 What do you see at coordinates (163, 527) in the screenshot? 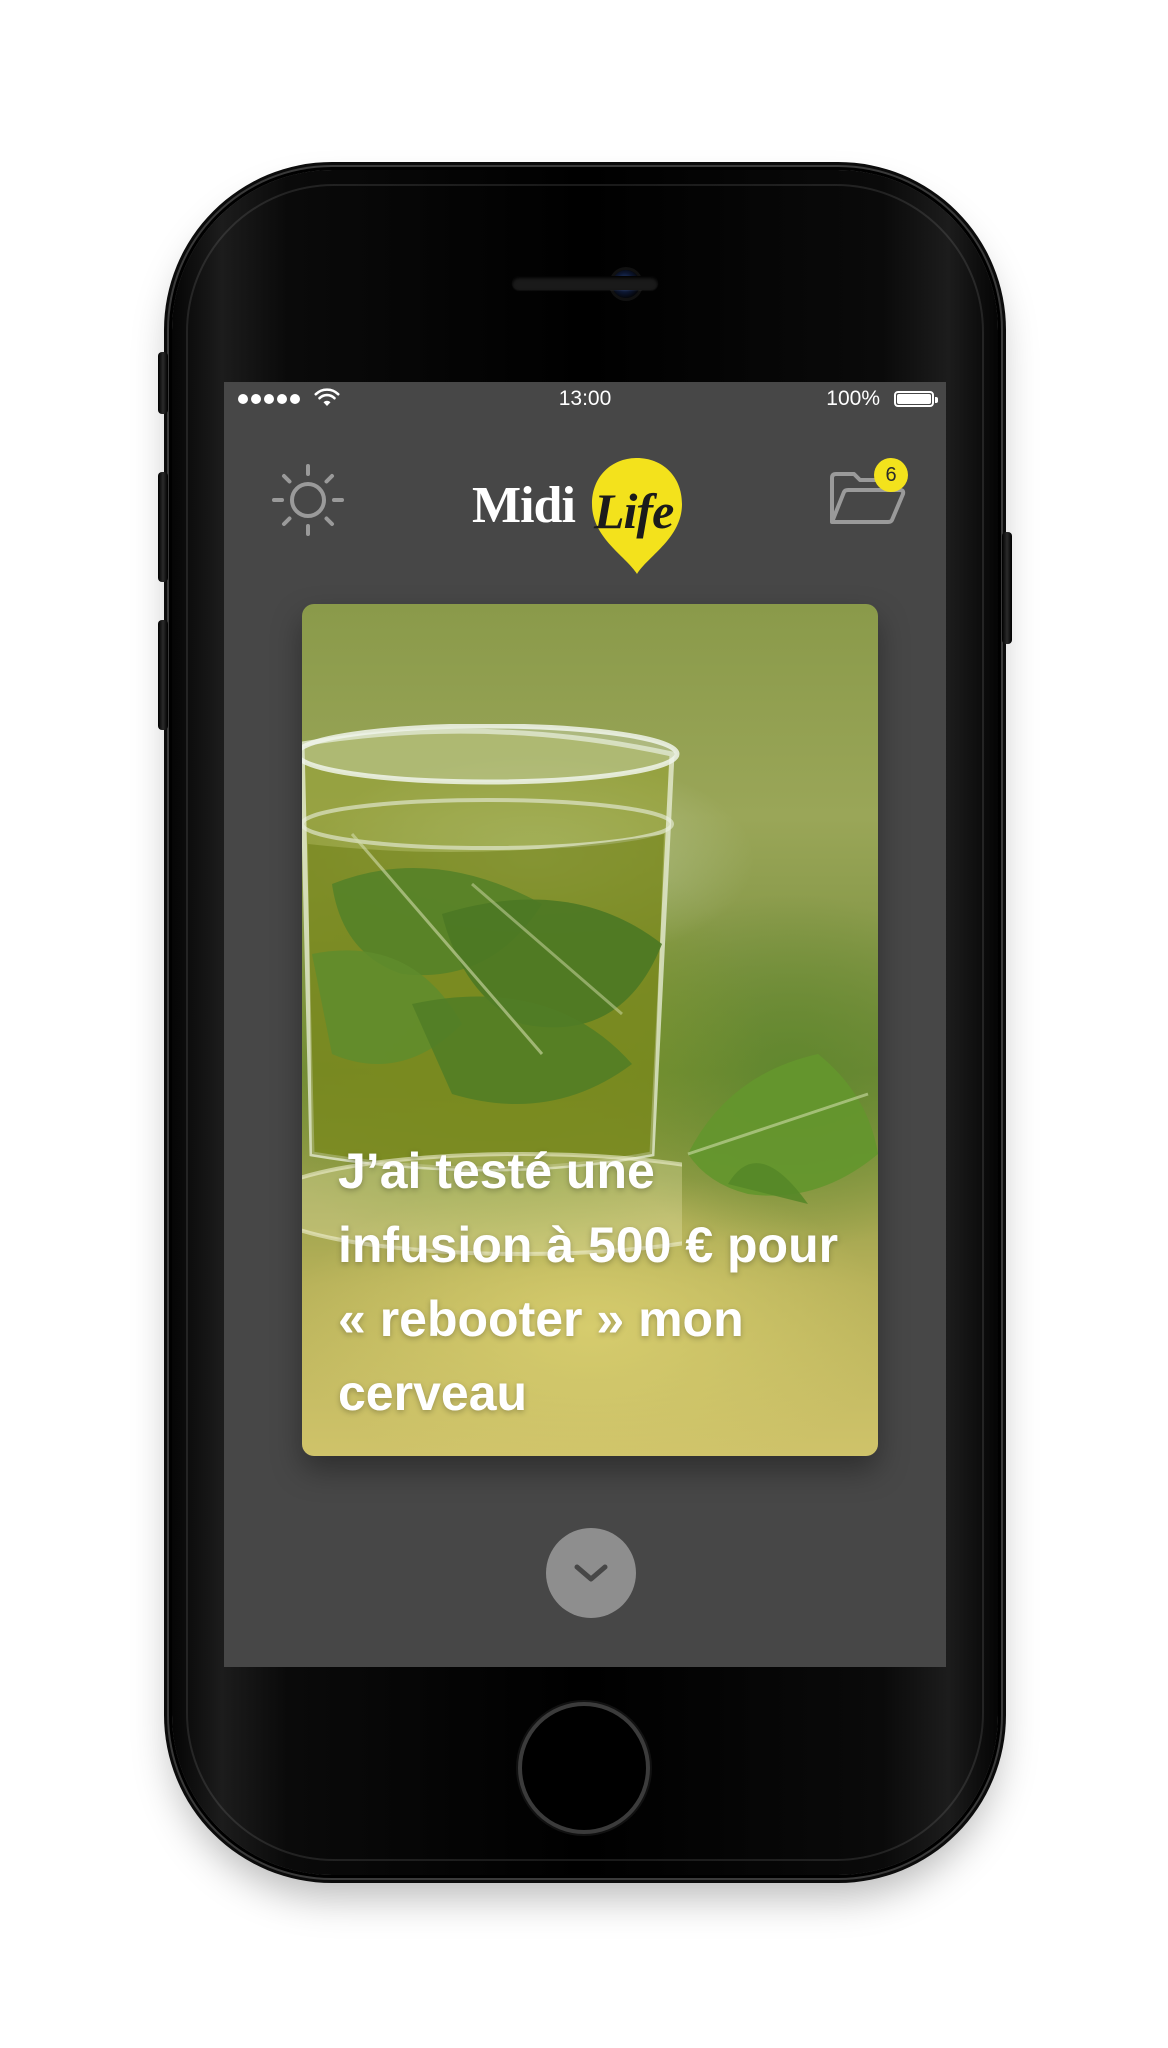
I see `volume-up-button` at bounding box center [163, 527].